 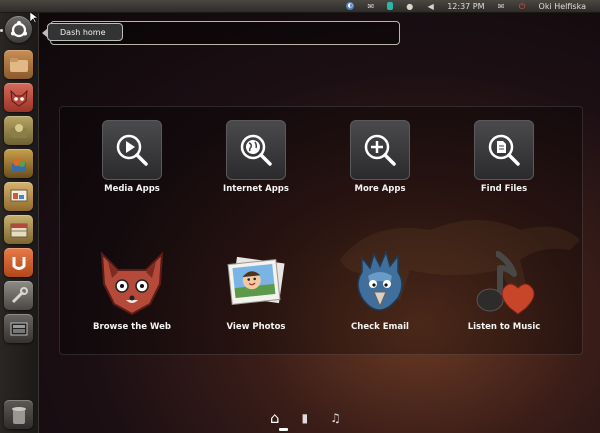 I want to click on trash-button, so click(x=18, y=414).